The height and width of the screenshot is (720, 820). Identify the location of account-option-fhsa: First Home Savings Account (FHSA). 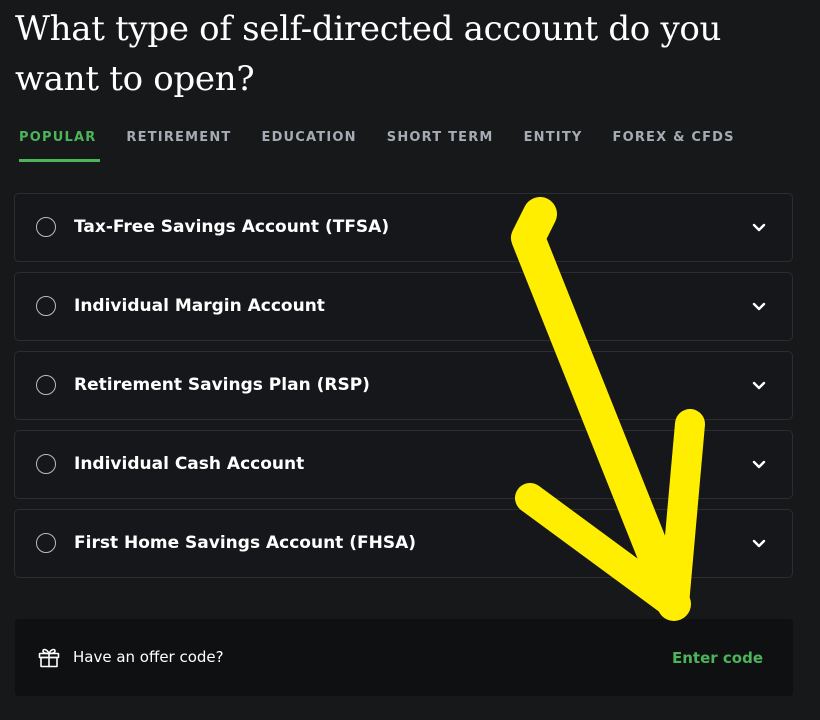
(403, 543).